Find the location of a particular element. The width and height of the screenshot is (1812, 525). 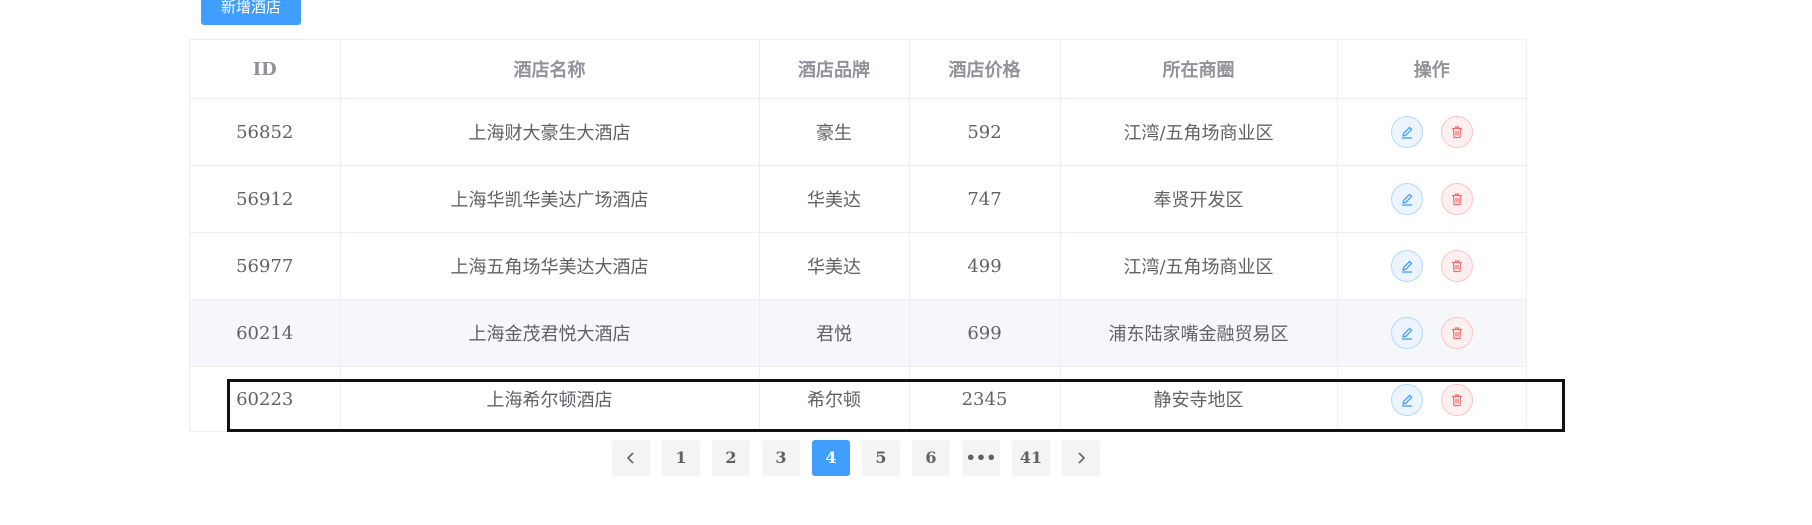

cell-id: 60214 is located at coordinates (265, 333).